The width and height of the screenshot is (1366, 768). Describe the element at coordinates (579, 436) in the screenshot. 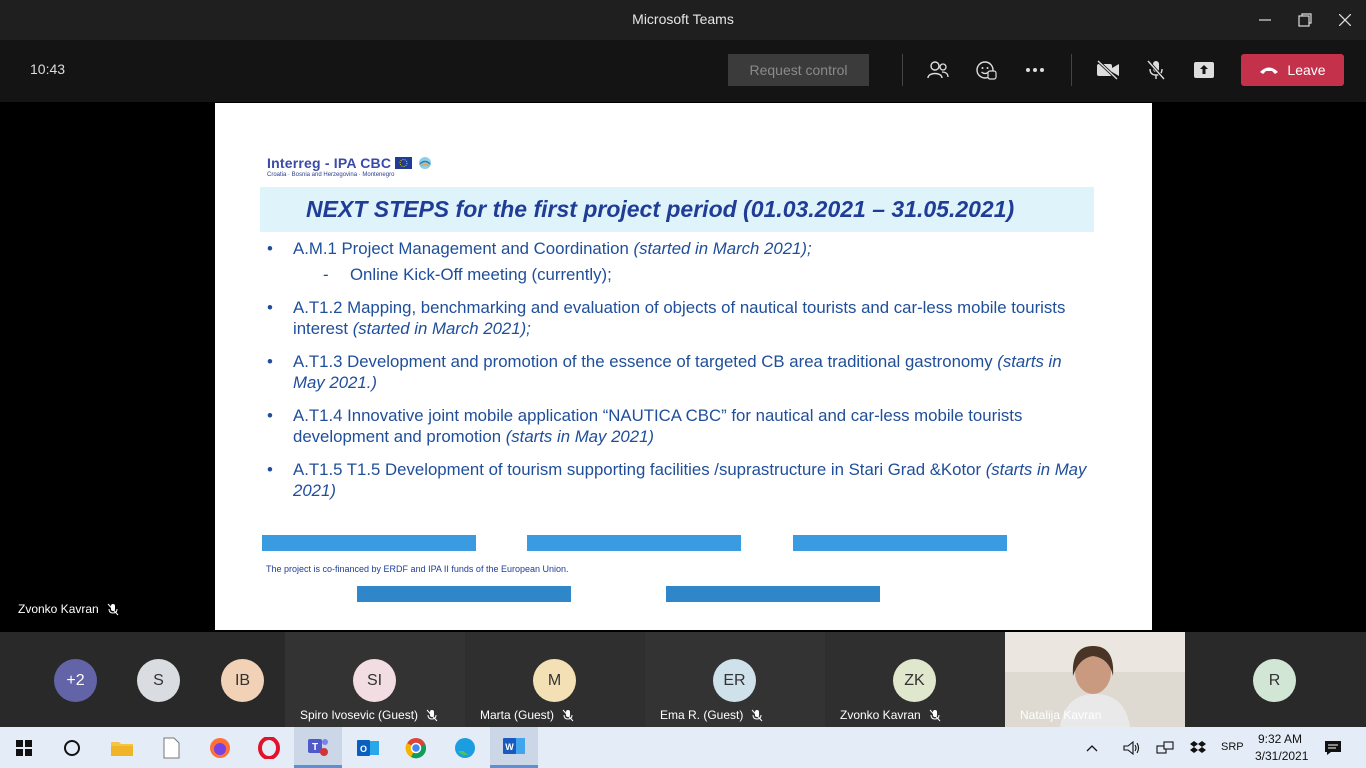

I see `bullet-note: (starts in May 2021)` at that location.